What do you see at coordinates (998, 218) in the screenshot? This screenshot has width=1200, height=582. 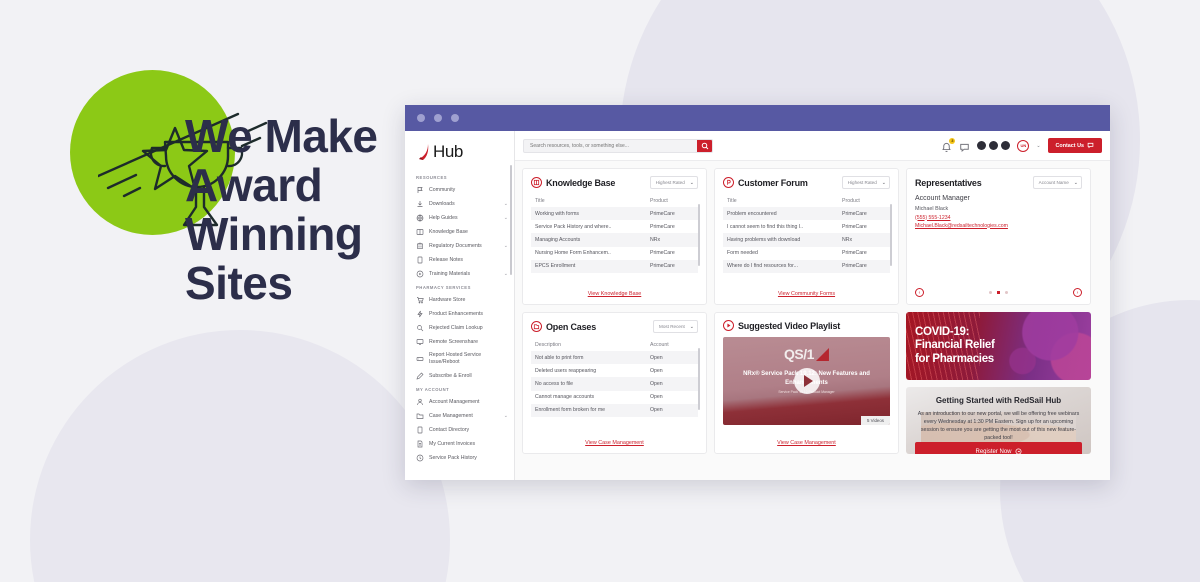 I see `representative-phone-link: (555) 555-1234` at bounding box center [998, 218].